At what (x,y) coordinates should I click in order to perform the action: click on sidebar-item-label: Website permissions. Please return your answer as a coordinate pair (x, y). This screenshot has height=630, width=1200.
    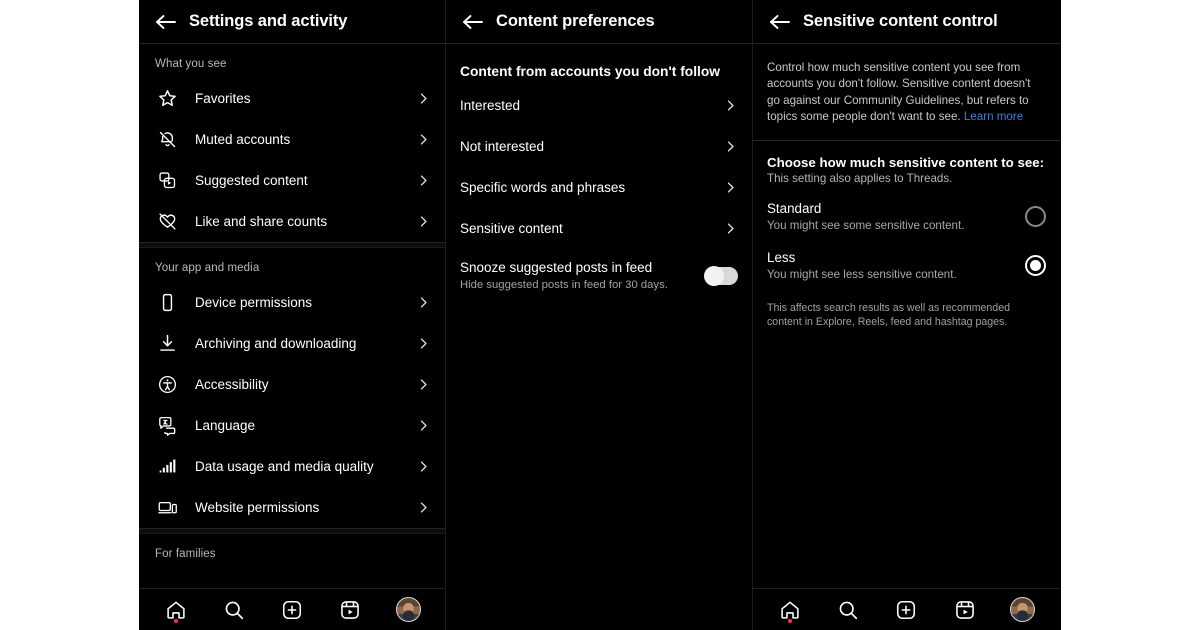
    Looking at the image, I should click on (257, 507).